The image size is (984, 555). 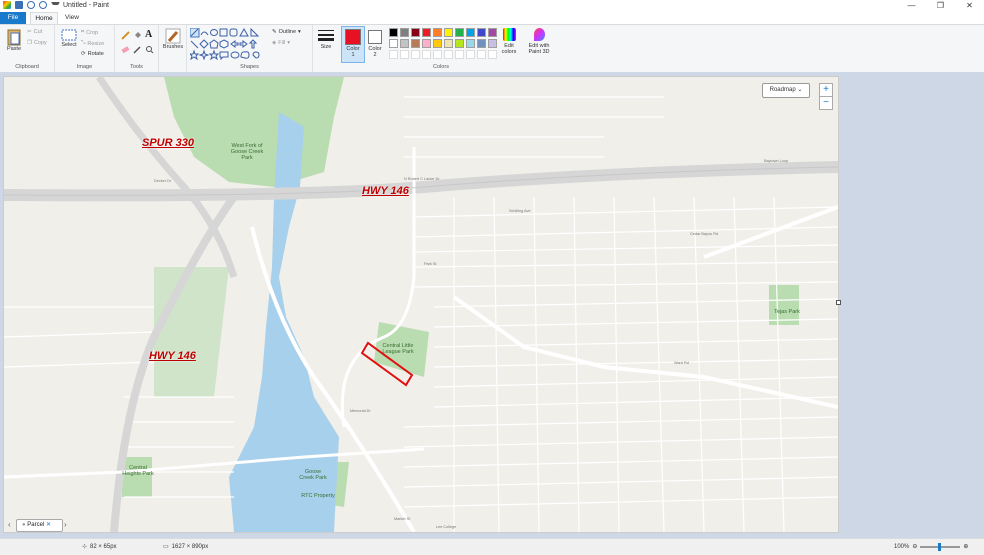 I want to click on outline-dropdown: ✎ Outline ▾, so click(x=286, y=32).